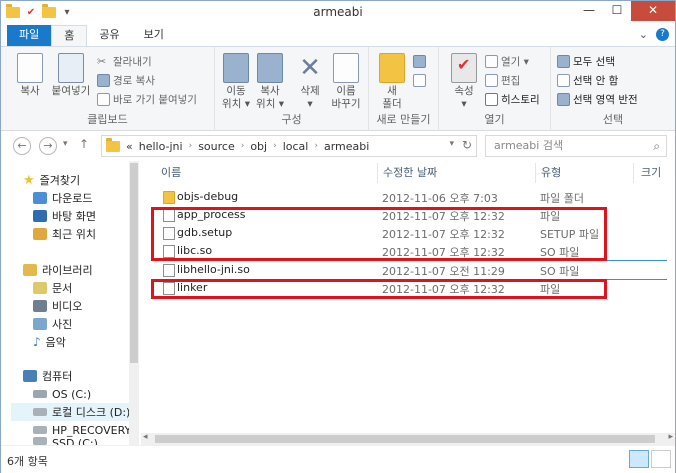 This screenshot has height=473, width=676. What do you see at coordinates (551, 173) in the screenshot?
I see `column-header-type: 유형` at bounding box center [551, 173].